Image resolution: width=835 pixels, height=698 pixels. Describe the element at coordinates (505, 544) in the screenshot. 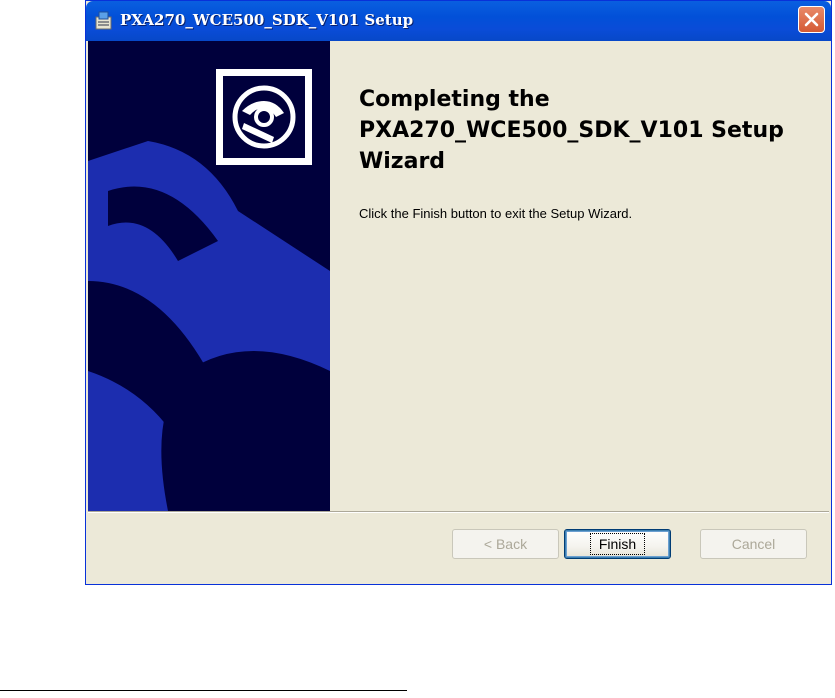

I see `back-button: < Back` at that location.